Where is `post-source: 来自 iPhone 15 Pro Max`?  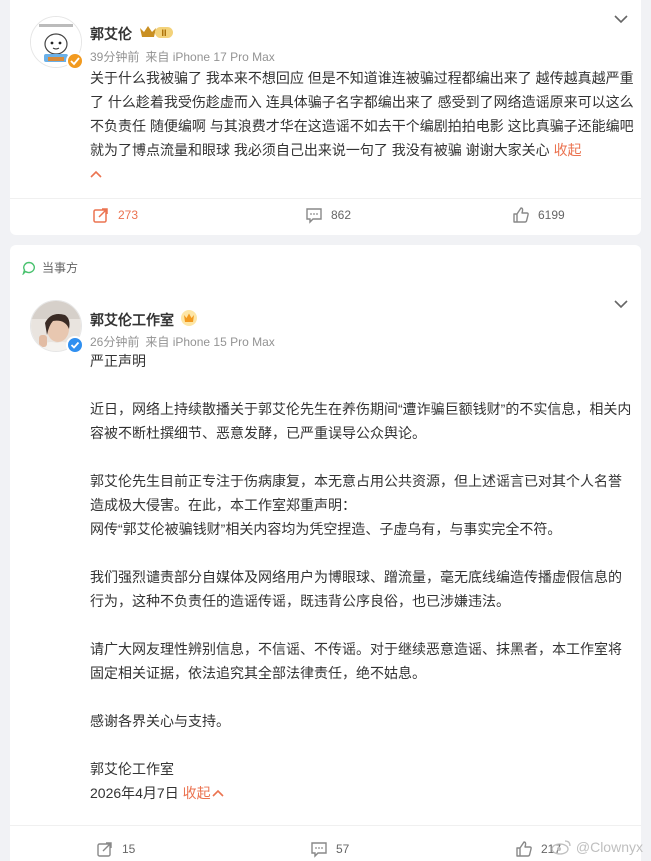
post-source: 来自 iPhone 15 Pro Max is located at coordinates (210, 342).